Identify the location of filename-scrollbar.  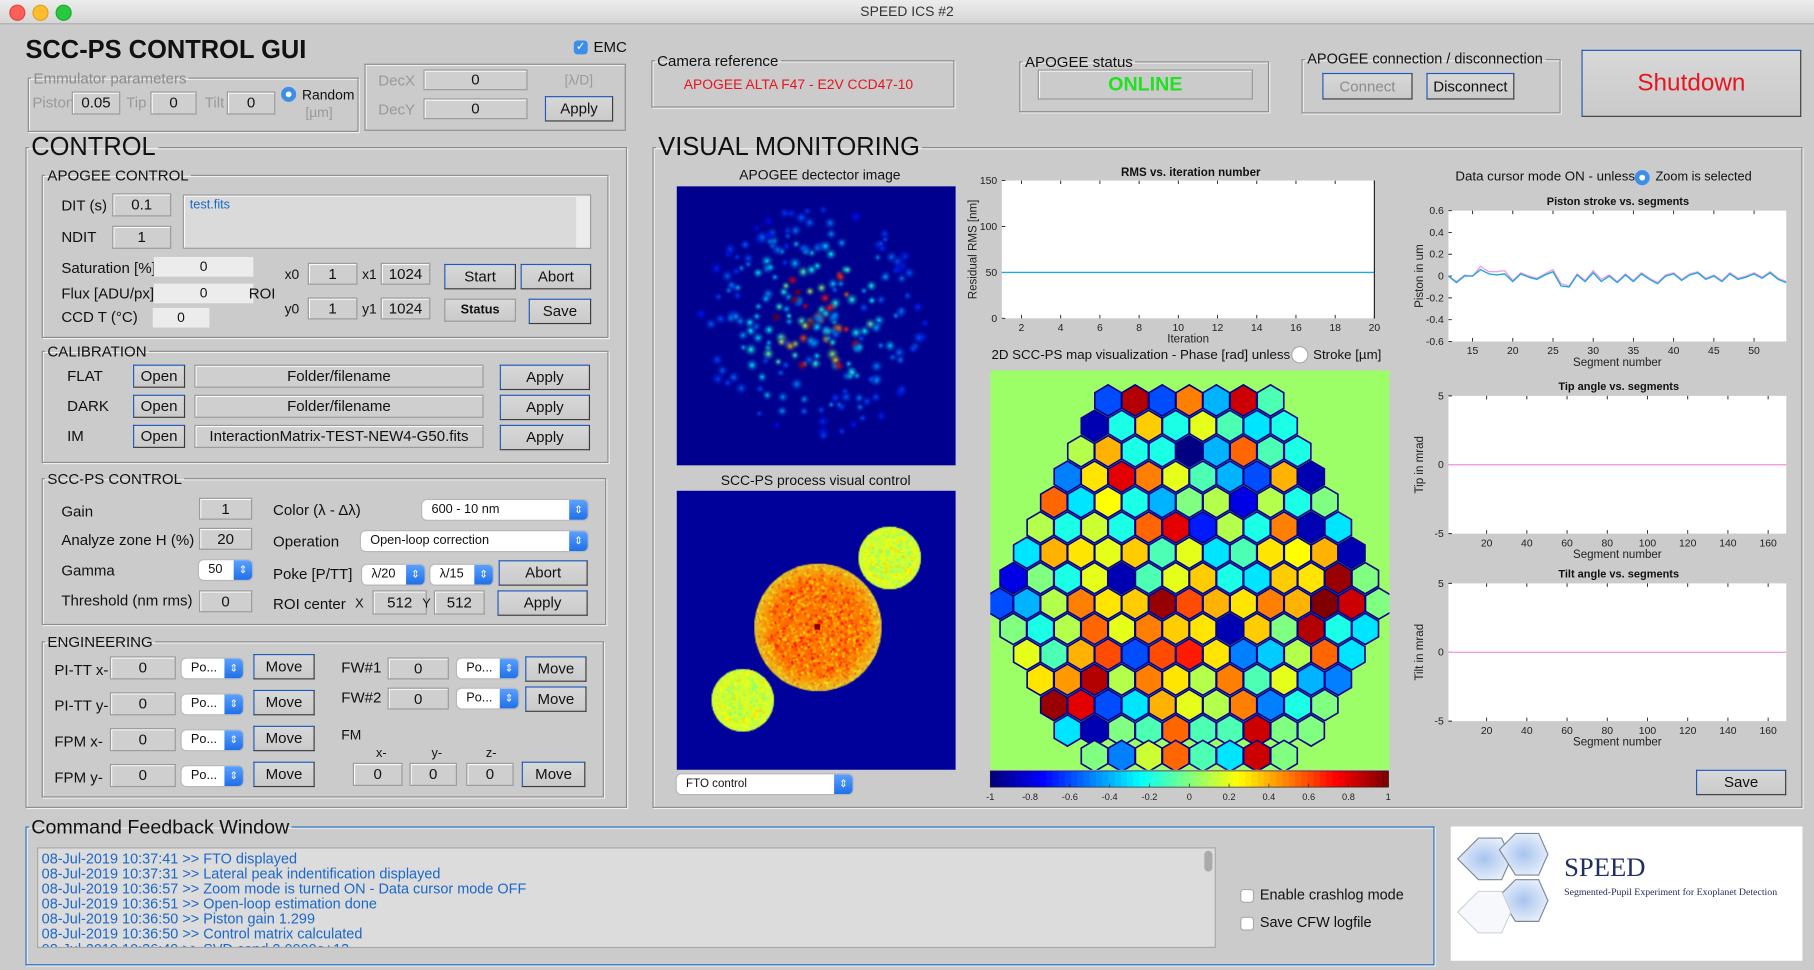
(583, 221).